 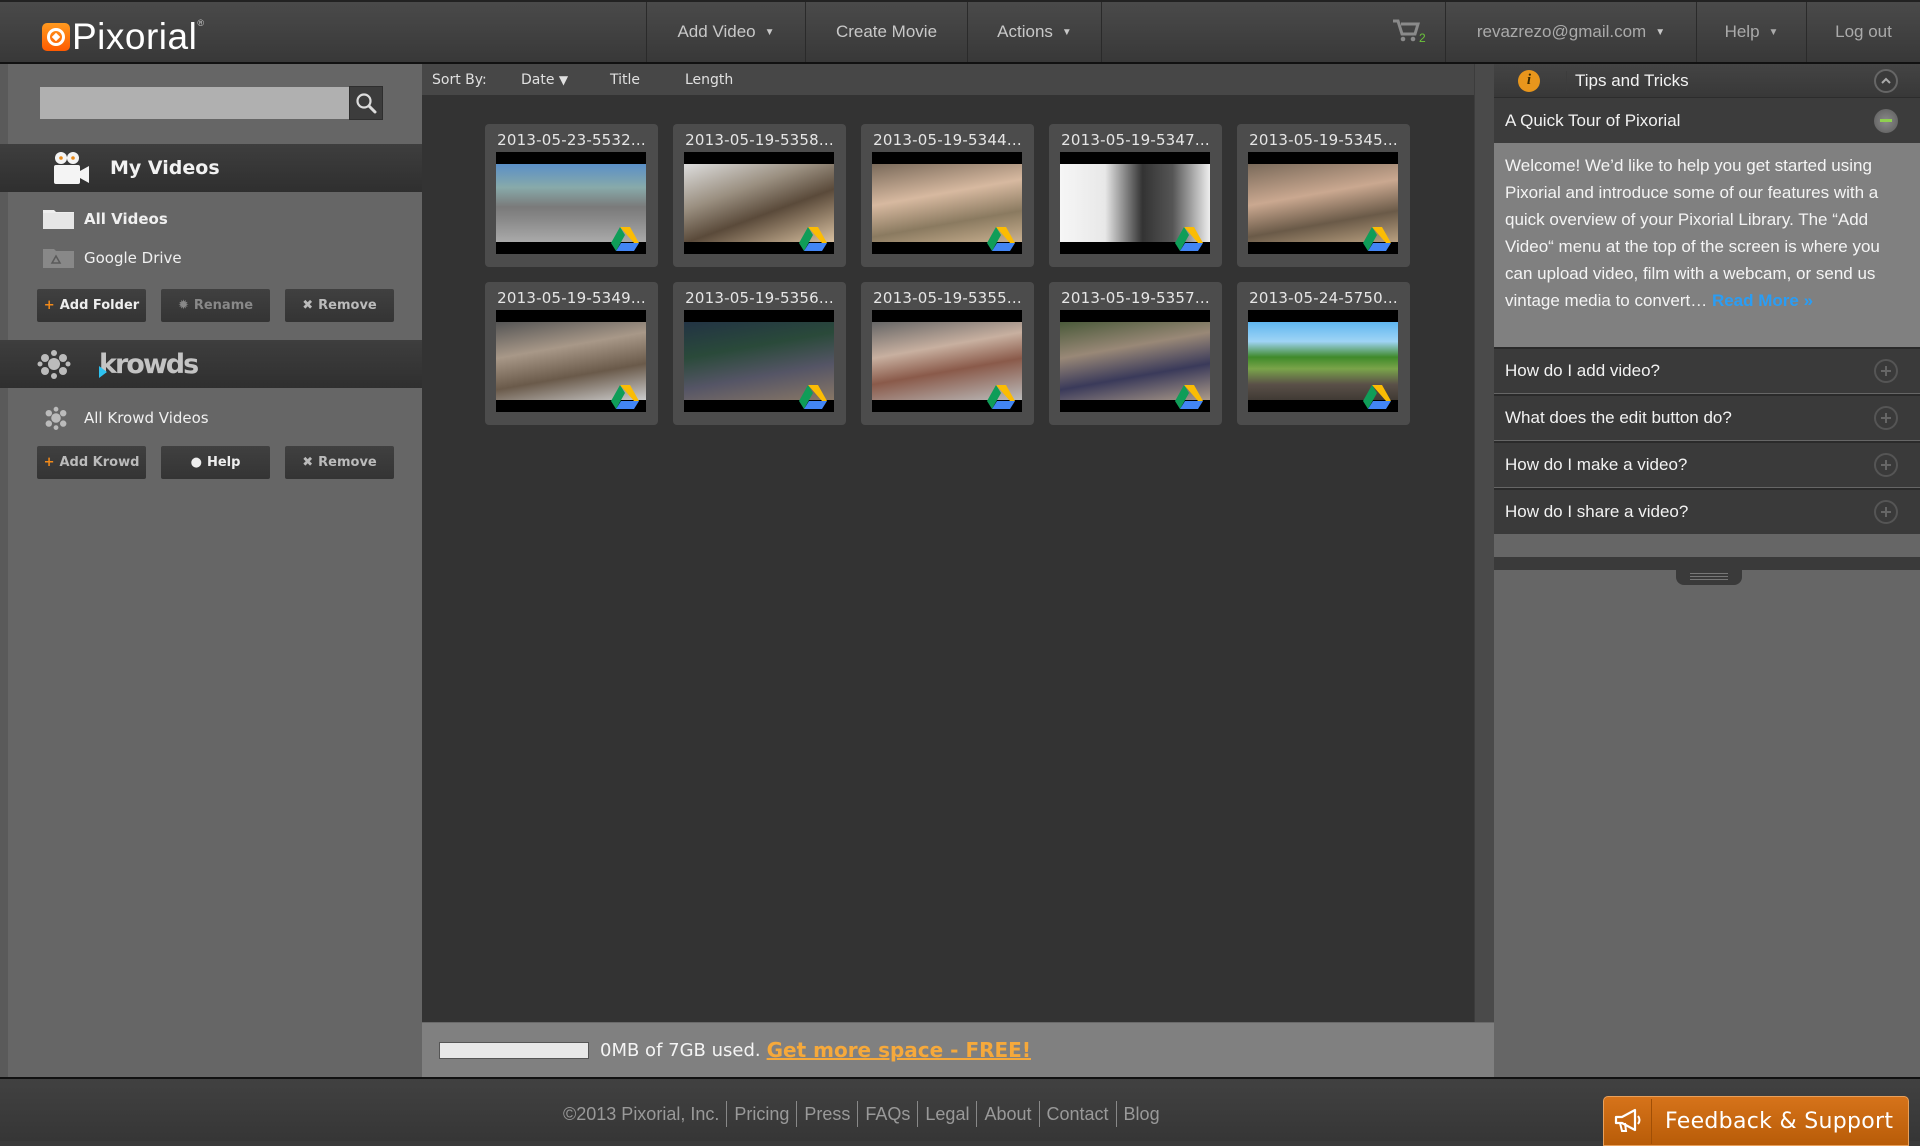 I want to click on video-camera-icon, so click(x=71, y=168).